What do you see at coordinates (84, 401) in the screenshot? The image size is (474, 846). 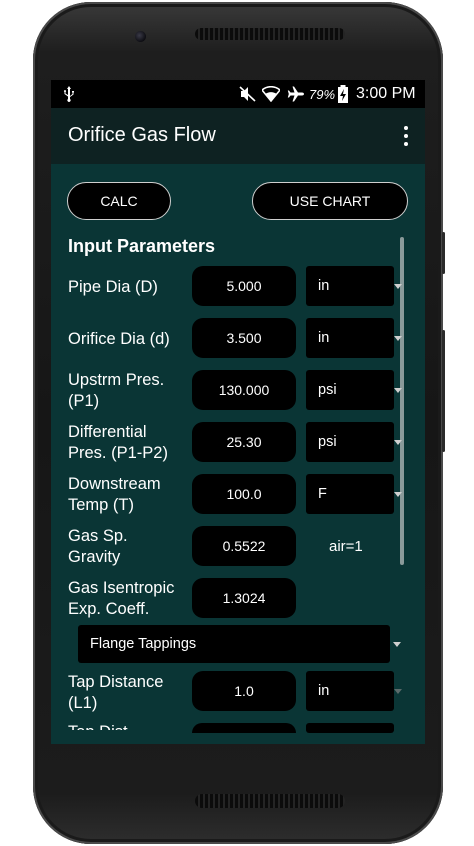 I see `upstream-pres-label-line2: (P1)` at bounding box center [84, 401].